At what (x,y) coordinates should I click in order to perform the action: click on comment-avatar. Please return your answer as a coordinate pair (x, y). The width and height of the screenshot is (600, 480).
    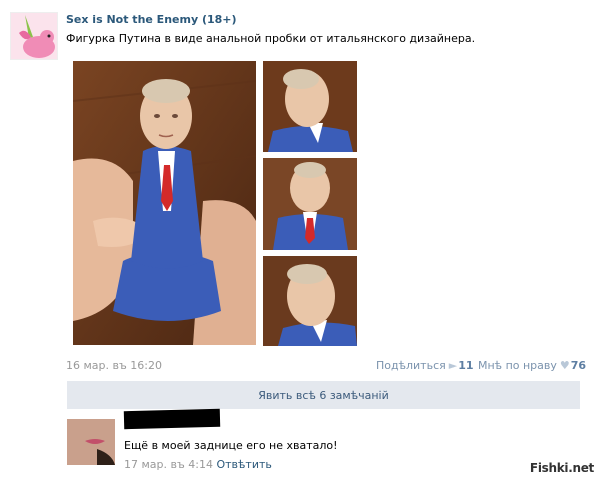
    Looking at the image, I should click on (91, 442).